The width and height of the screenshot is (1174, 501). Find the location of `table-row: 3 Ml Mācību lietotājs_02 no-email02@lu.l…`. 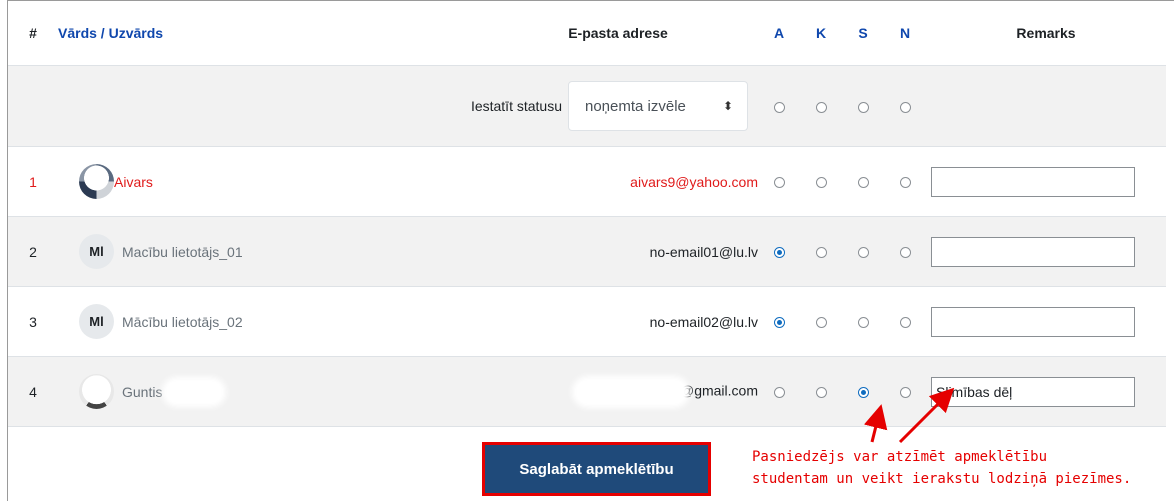

table-row: 3 Ml Mācību lietotājs_02 no-email02@lu.l… is located at coordinates (587, 321).